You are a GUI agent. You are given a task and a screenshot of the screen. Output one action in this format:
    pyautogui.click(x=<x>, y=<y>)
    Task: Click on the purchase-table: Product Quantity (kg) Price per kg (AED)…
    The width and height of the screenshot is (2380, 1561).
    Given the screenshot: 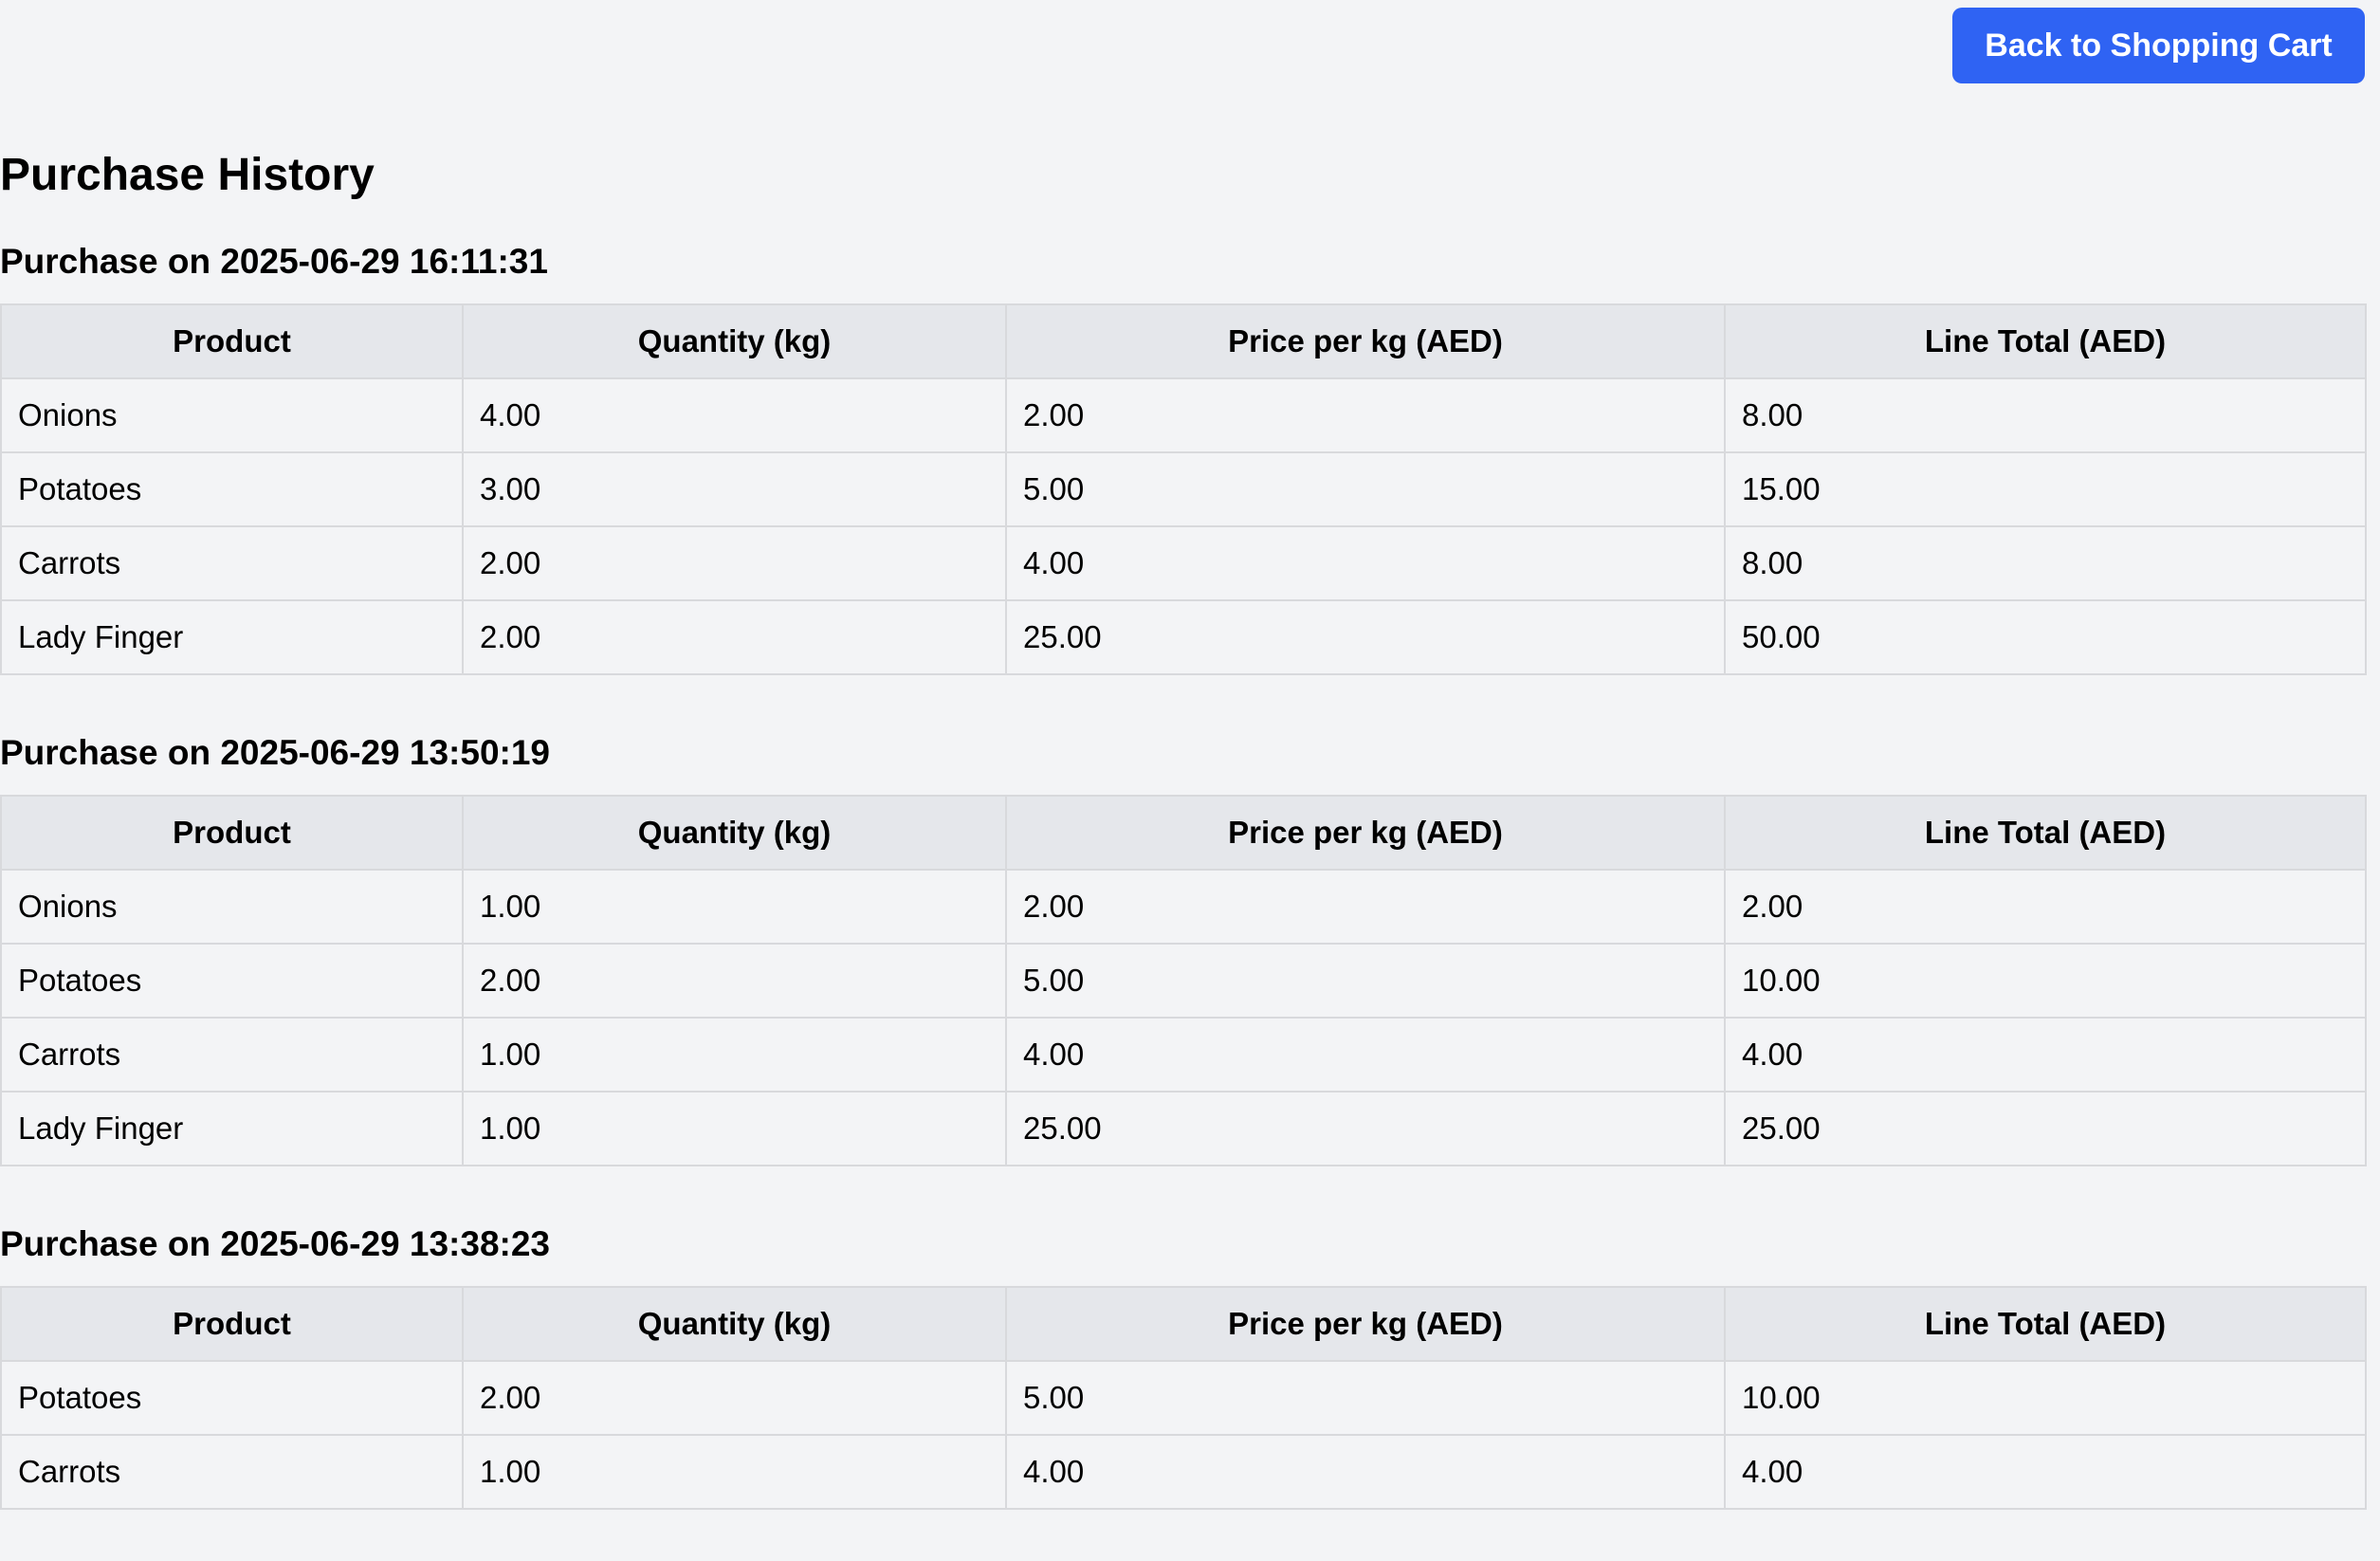 What is the action you would take?
    pyautogui.click(x=1183, y=1398)
    